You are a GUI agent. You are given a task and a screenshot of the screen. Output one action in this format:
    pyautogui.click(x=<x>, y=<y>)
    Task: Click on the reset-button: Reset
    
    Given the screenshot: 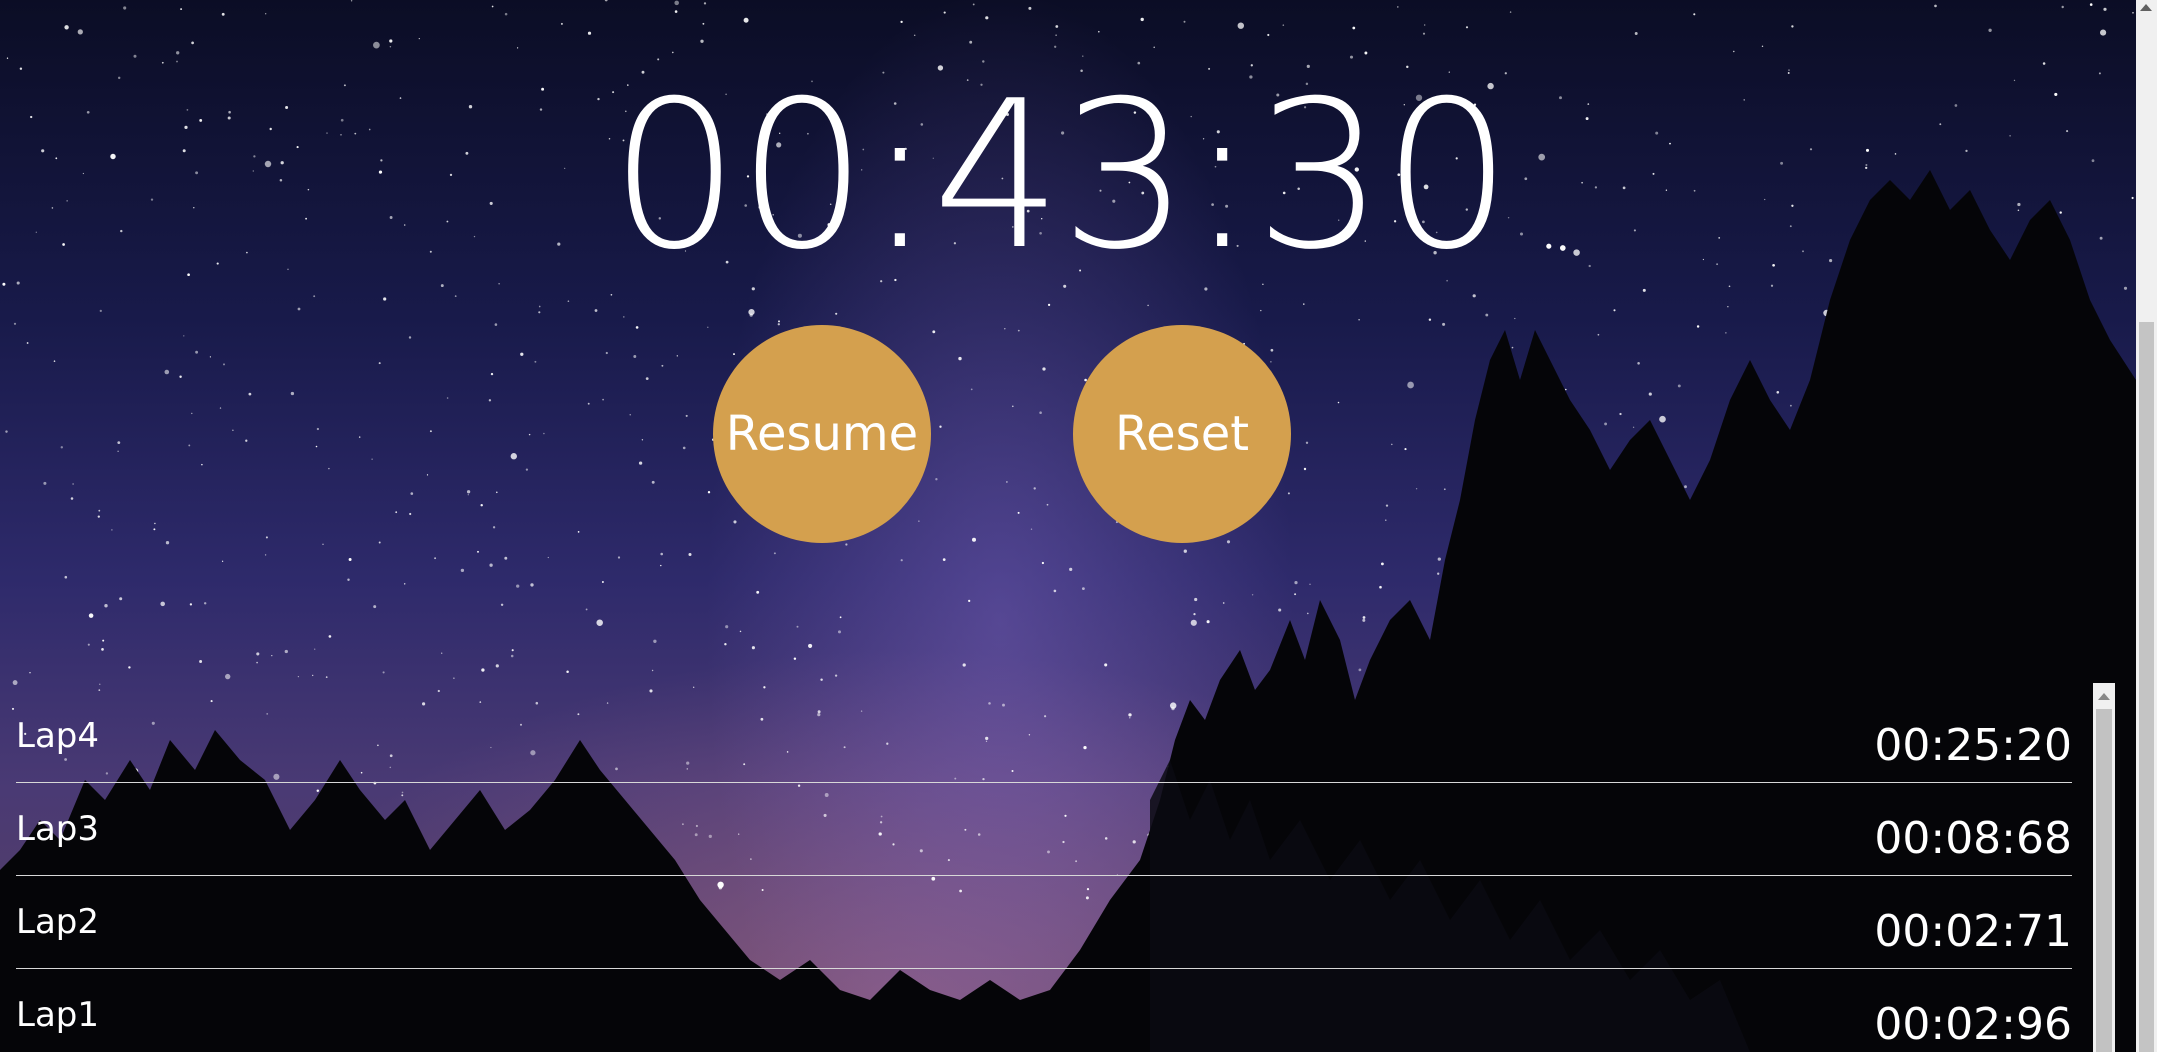 What is the action you would take?
    pyautogui.click(x=1182, y=434)
    